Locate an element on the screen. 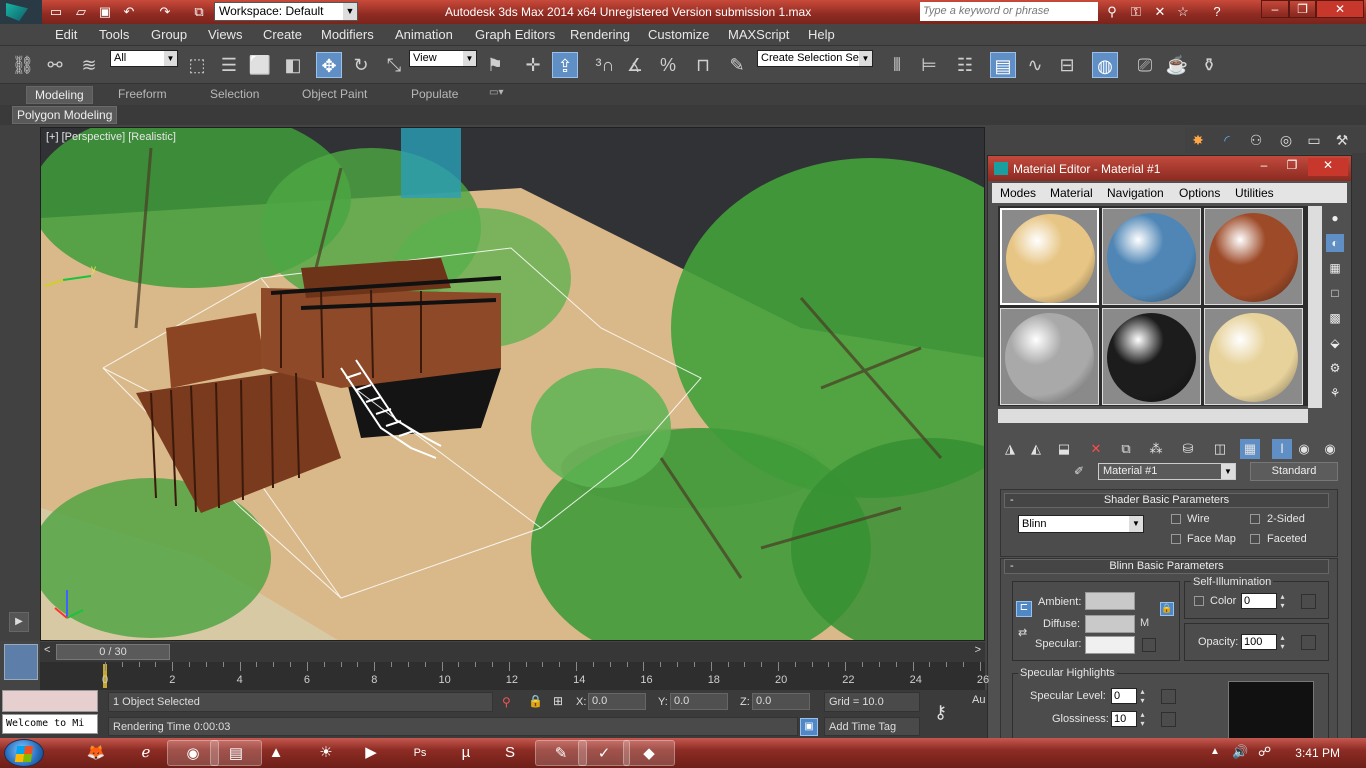 This screenshot has width=1366, height=768. background-icon: ▦ is located at coordinates (1335, 268).